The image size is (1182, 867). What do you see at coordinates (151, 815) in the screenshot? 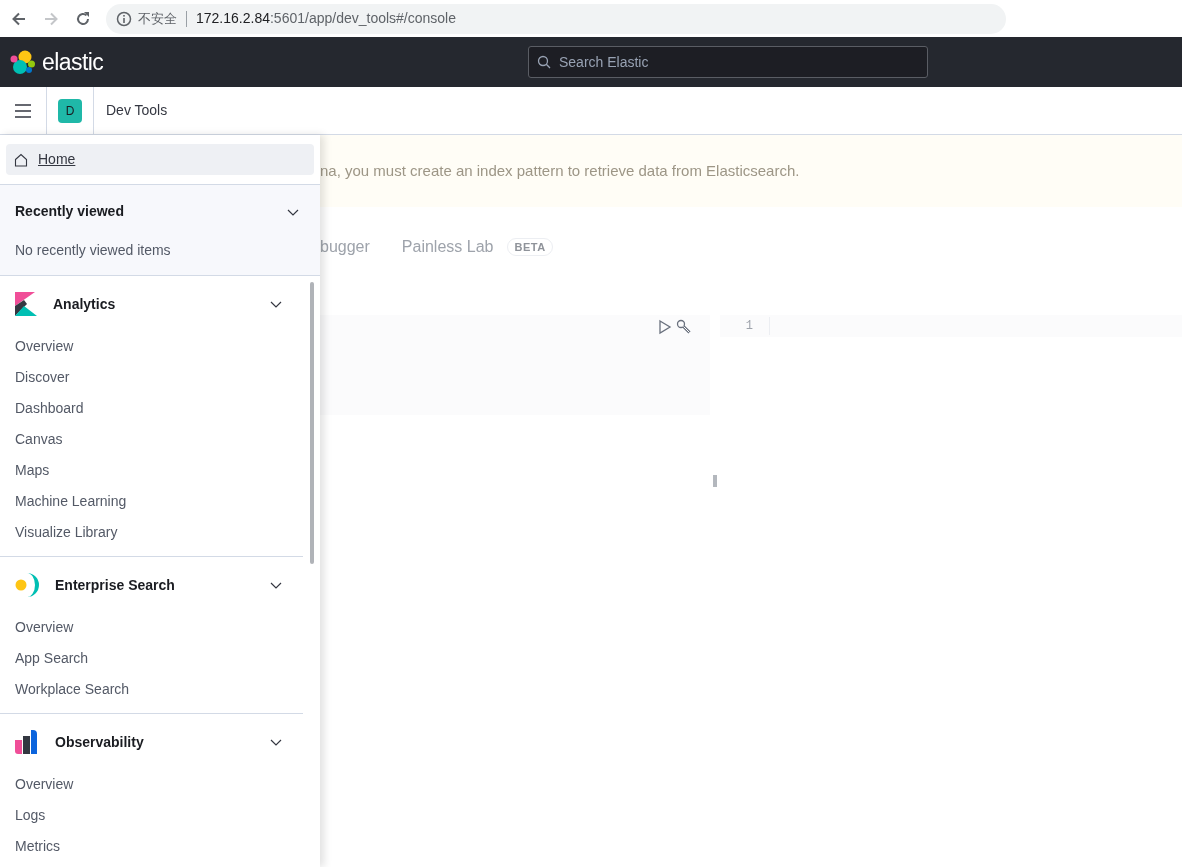
I see `nav-link: Logs` at bounding box center [151, 815].